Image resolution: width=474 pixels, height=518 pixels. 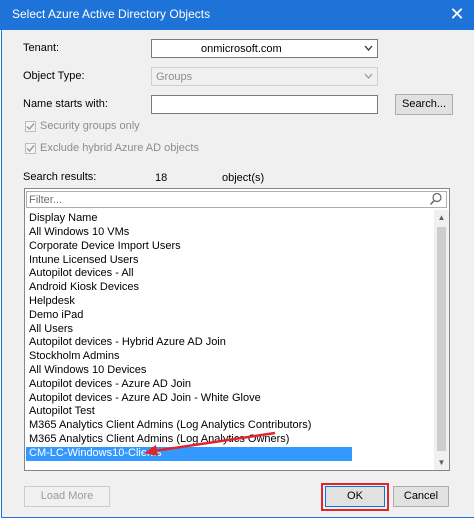 What do you see at coordinates (226, 199) in the screenshot?
I see `filter-input` at bounding box center [226, 199].